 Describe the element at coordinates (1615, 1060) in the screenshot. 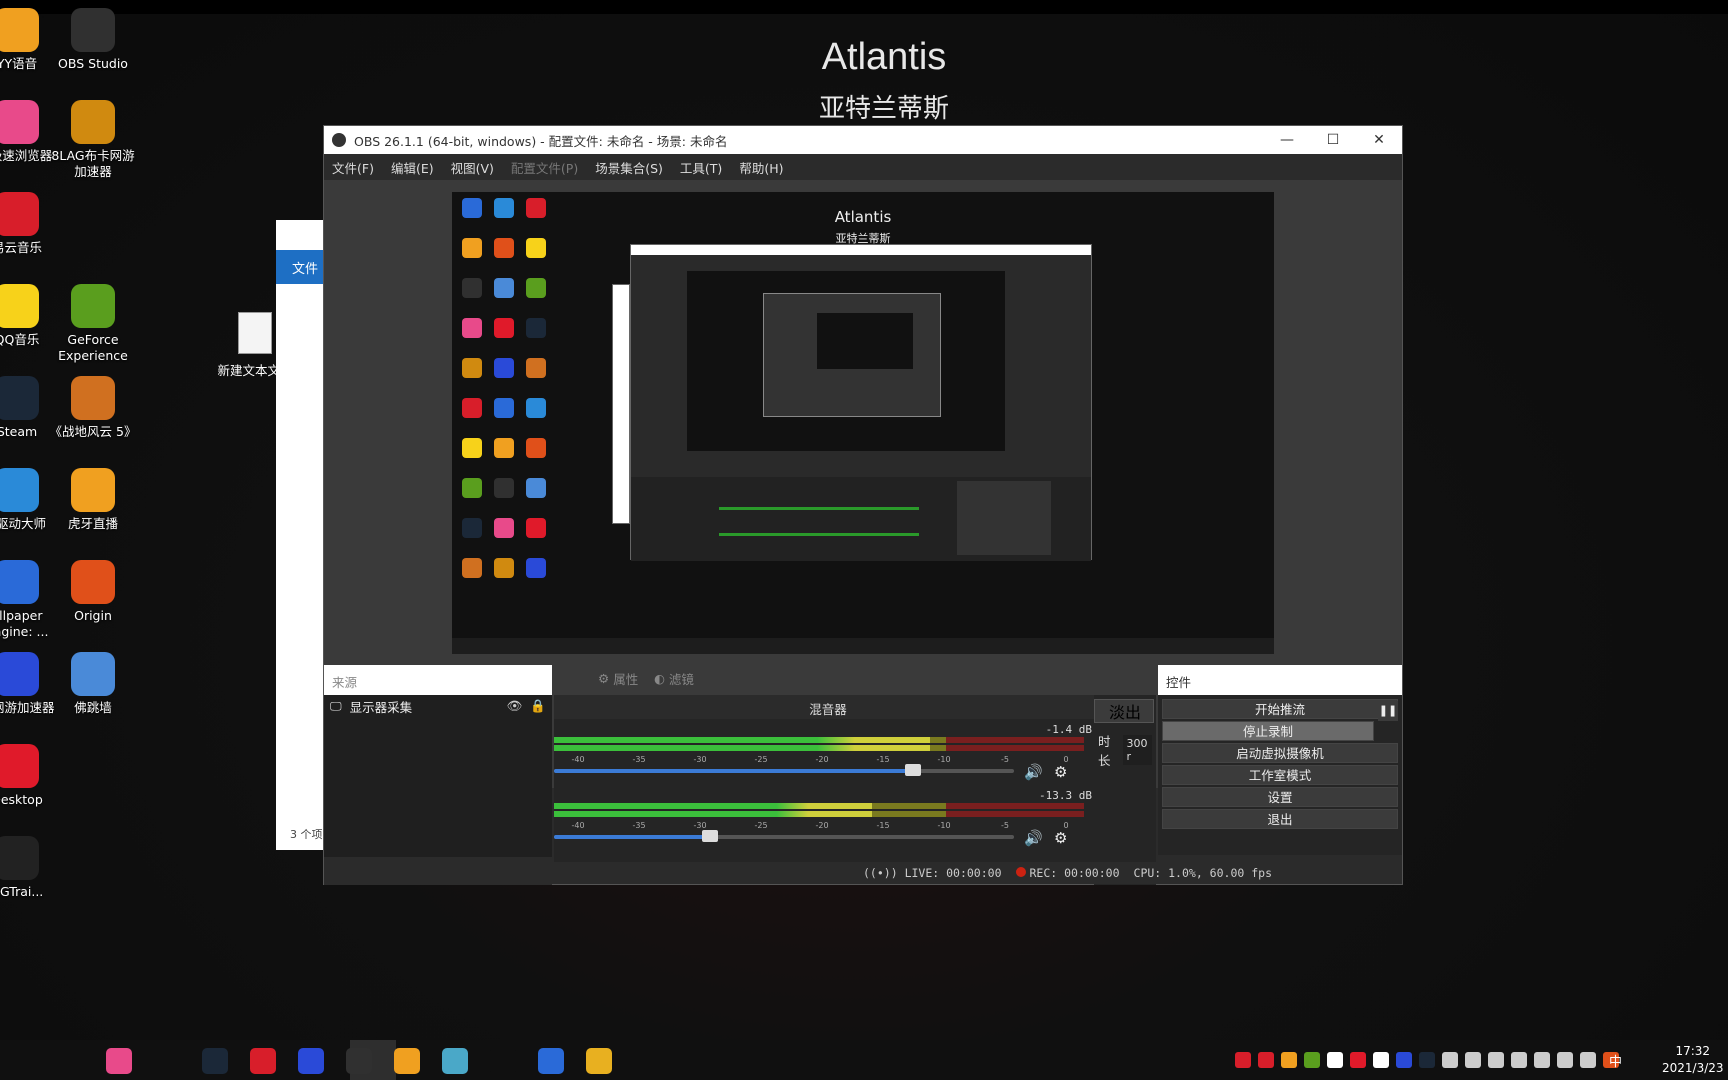

I see `ime-indicator: 中` at that location.